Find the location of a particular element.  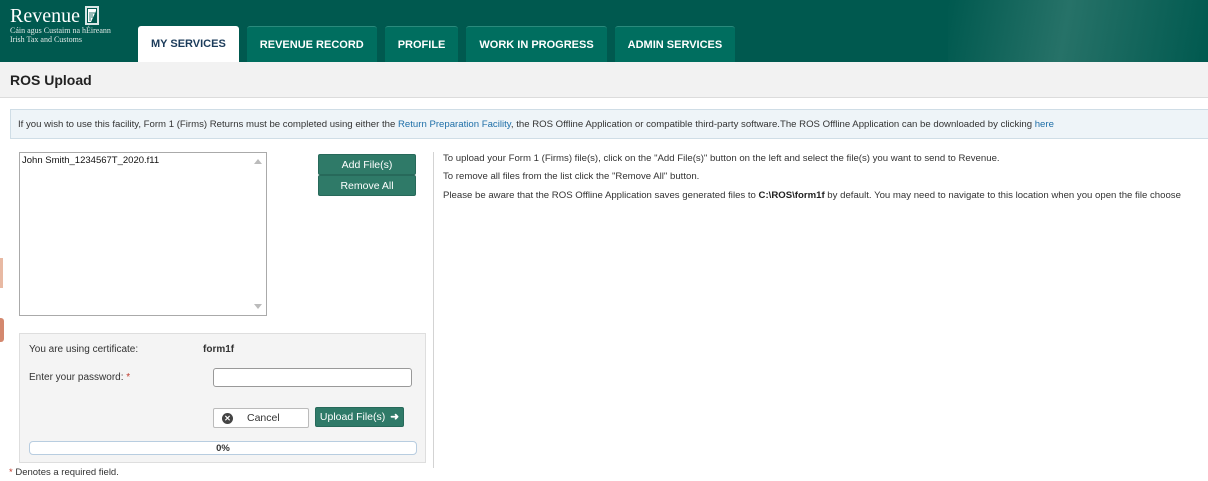

cancel-button-label: Cancel is located at coordinates (263, 418).